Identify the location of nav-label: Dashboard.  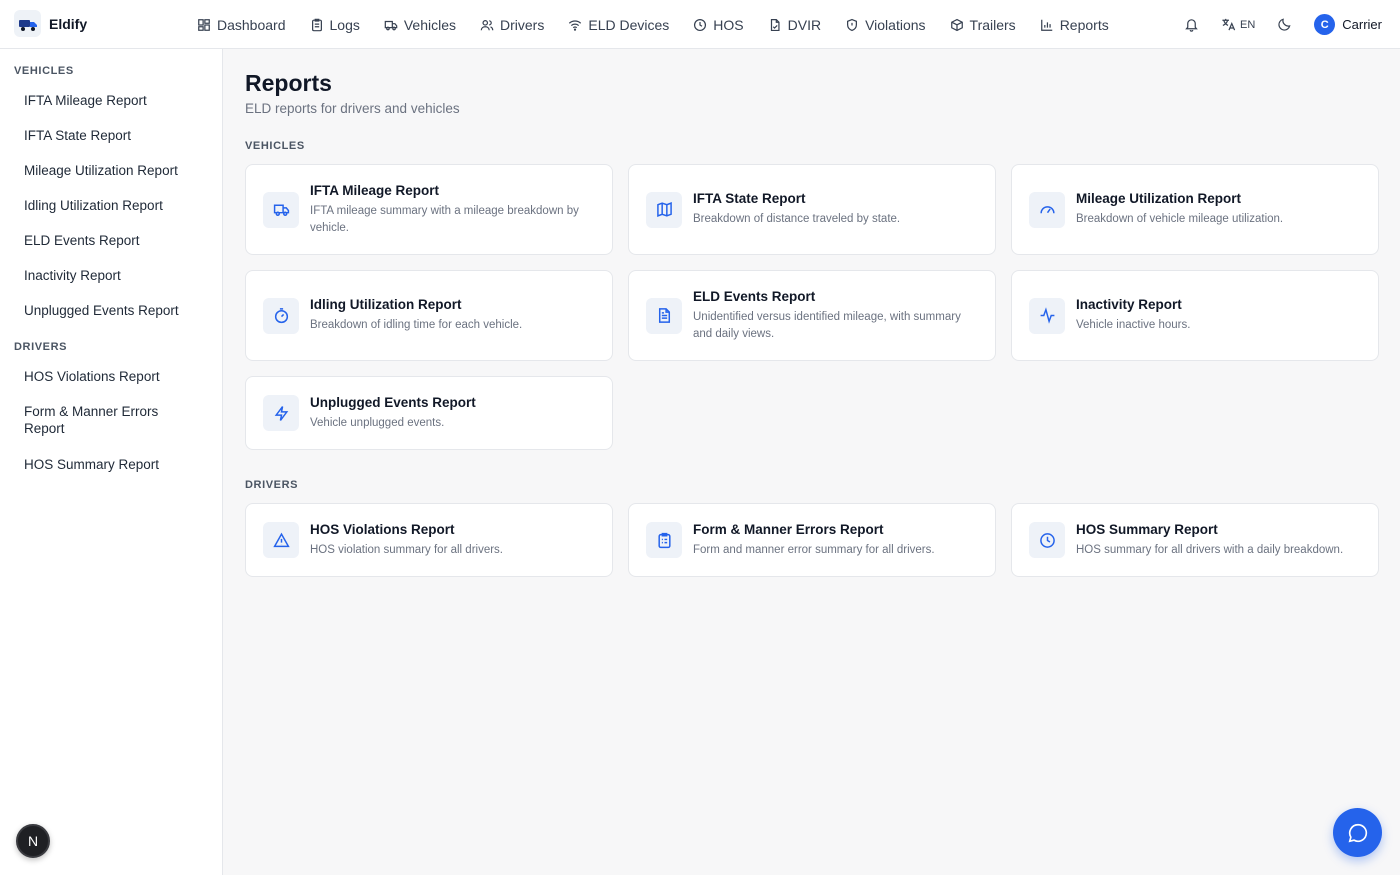
(251, 24).